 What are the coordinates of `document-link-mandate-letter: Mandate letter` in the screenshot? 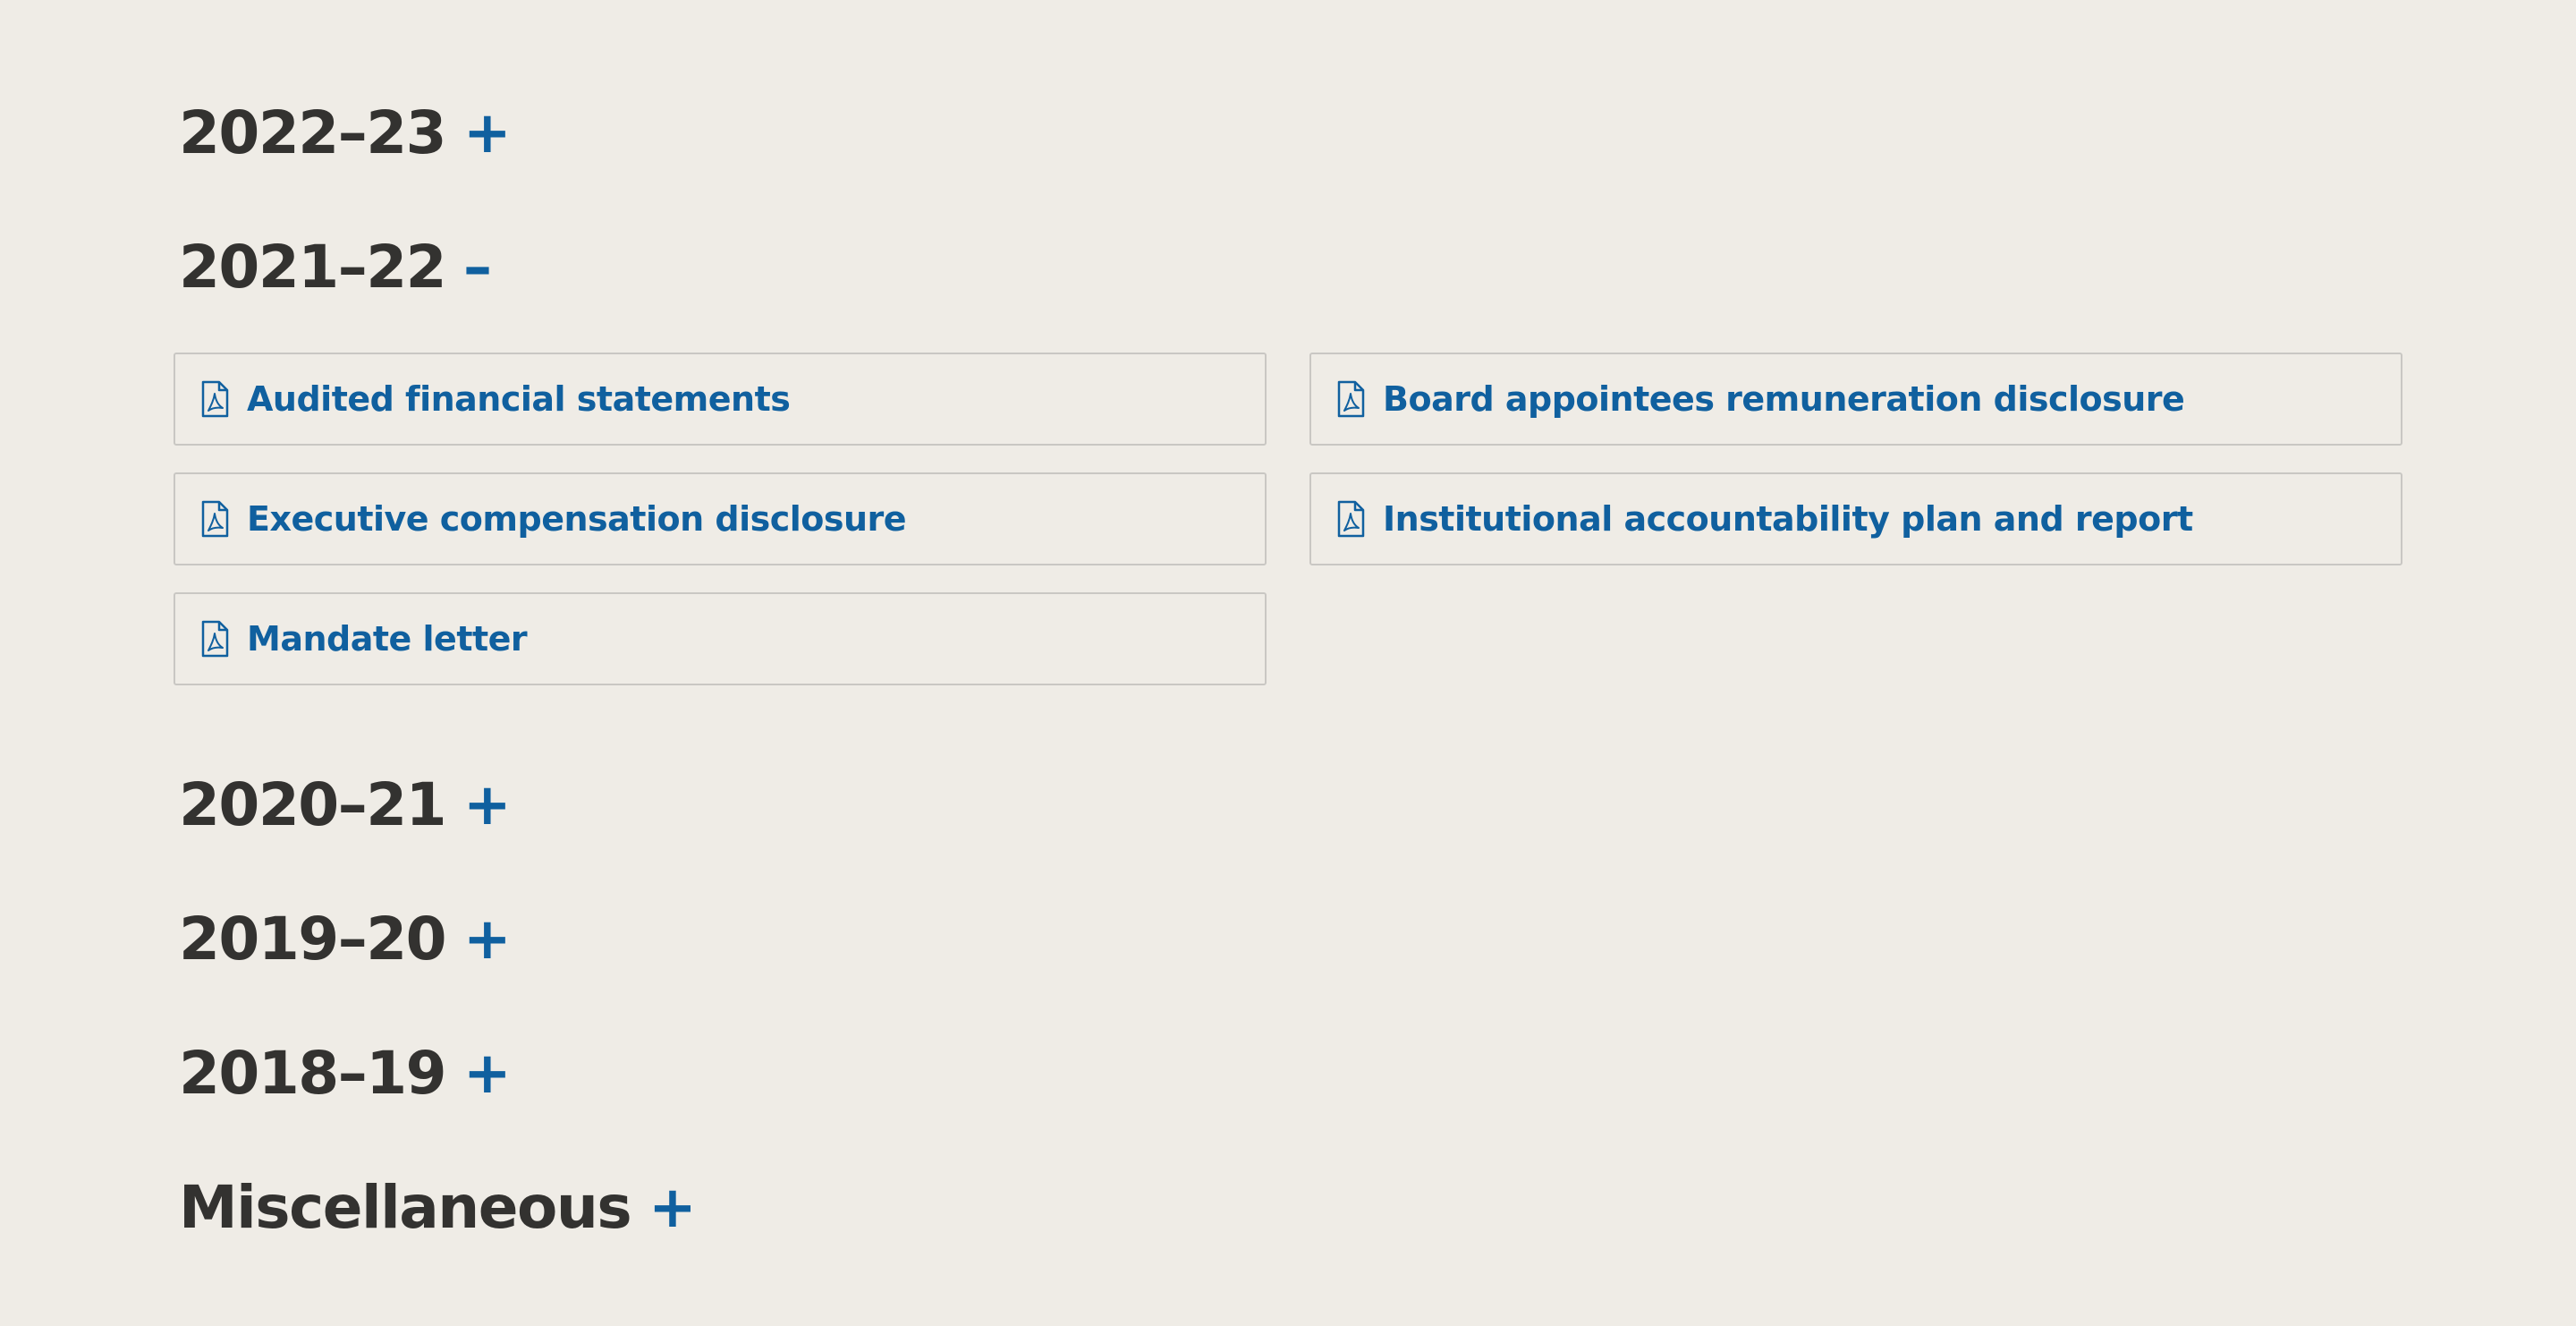 It's located at (720, 638).